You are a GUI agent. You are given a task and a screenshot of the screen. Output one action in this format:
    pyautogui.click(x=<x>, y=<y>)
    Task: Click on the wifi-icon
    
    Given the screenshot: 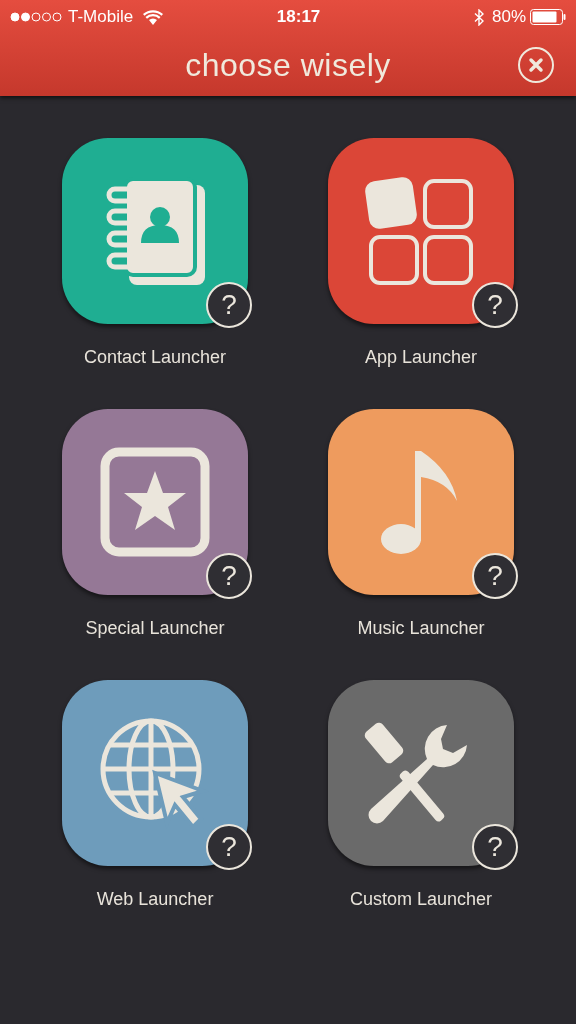 What is the action you would take?
    pyautogui.click(x=153, y=17)
    